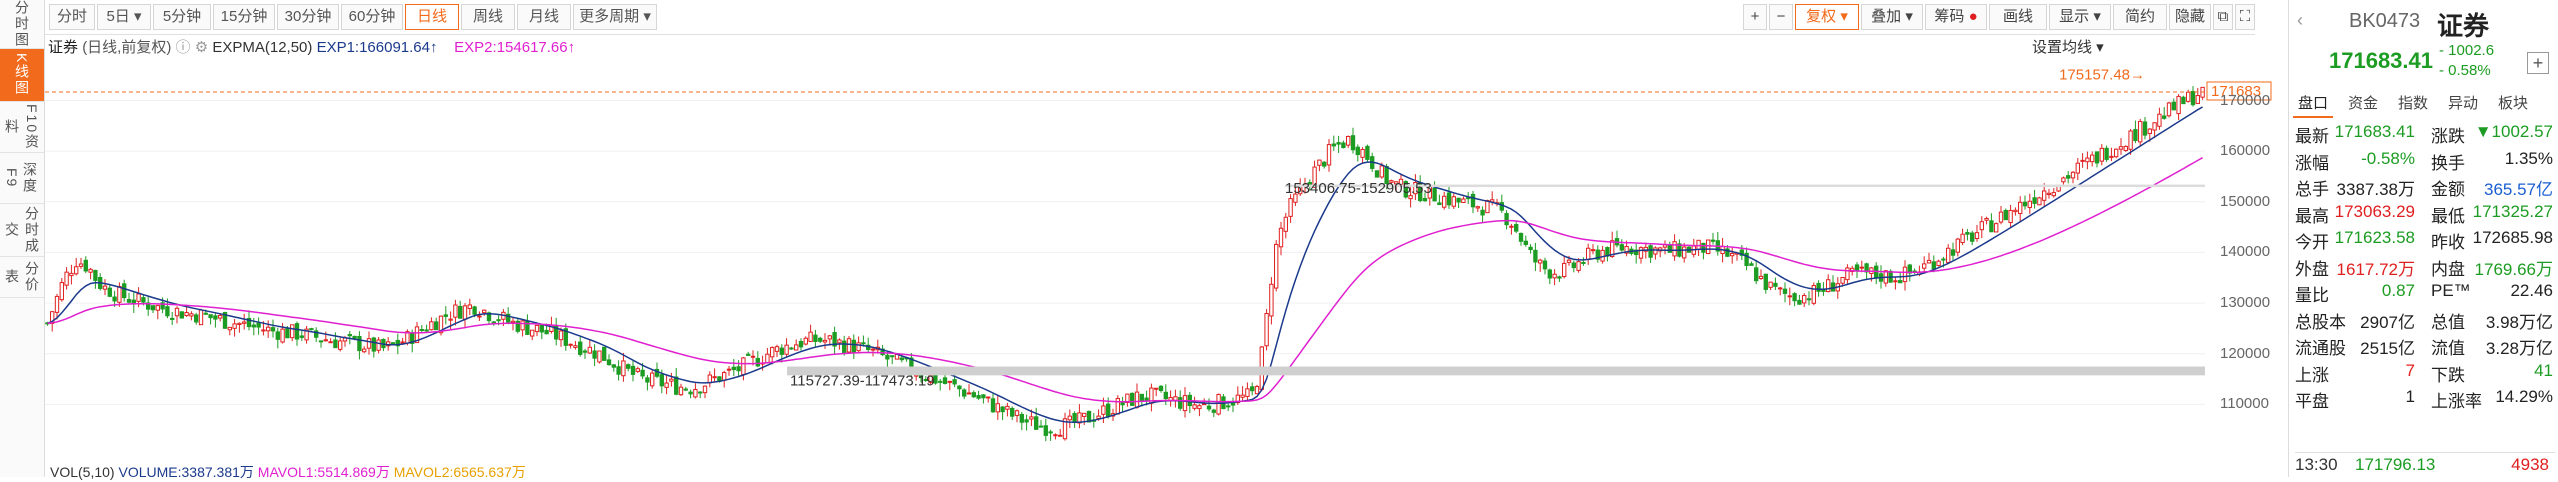 This screenshot has height=482, width=2558. I want to click on period-weekly: 周线, so click(488, 17).